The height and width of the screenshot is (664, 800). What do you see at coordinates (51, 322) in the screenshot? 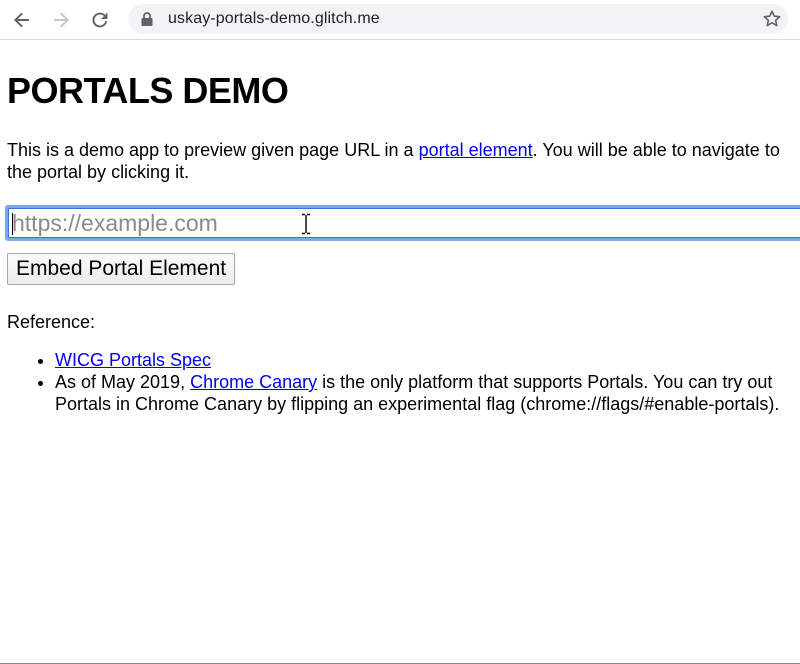
I see `reference-label: Reference:` at bounding box center [51, 322].